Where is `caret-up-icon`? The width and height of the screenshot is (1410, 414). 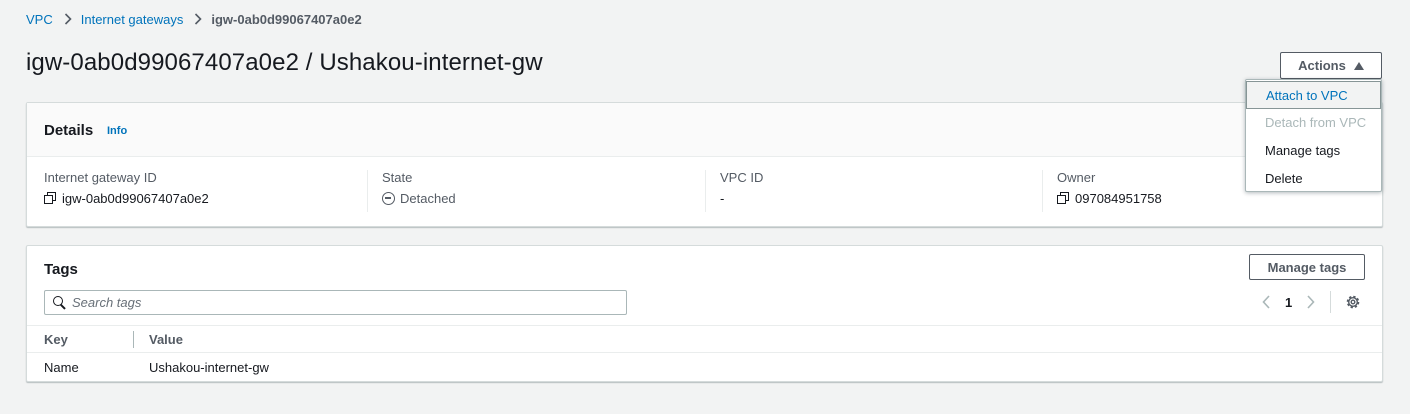
caret-up-icon is located at coordinates (1358, 65).